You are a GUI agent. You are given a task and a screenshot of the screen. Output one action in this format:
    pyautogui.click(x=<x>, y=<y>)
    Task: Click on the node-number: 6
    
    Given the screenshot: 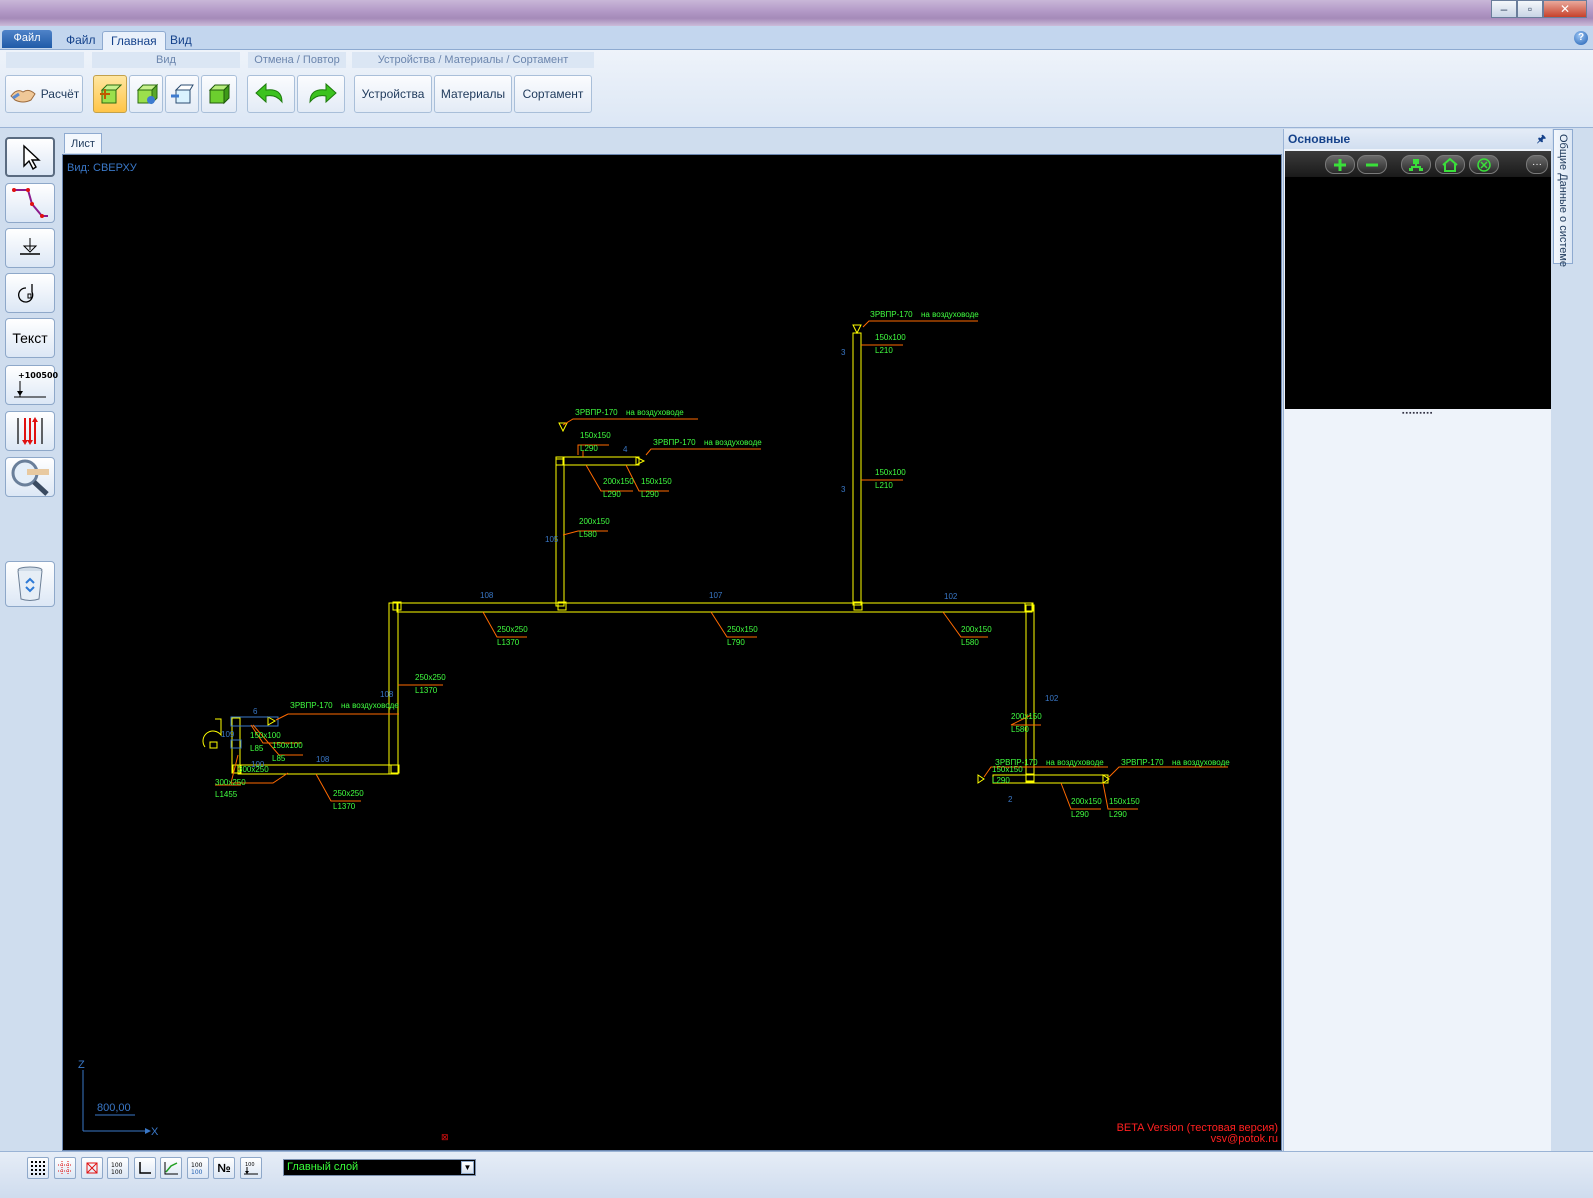 What is the action you would take?
    pyautogui.click(x=255, y=711)
    